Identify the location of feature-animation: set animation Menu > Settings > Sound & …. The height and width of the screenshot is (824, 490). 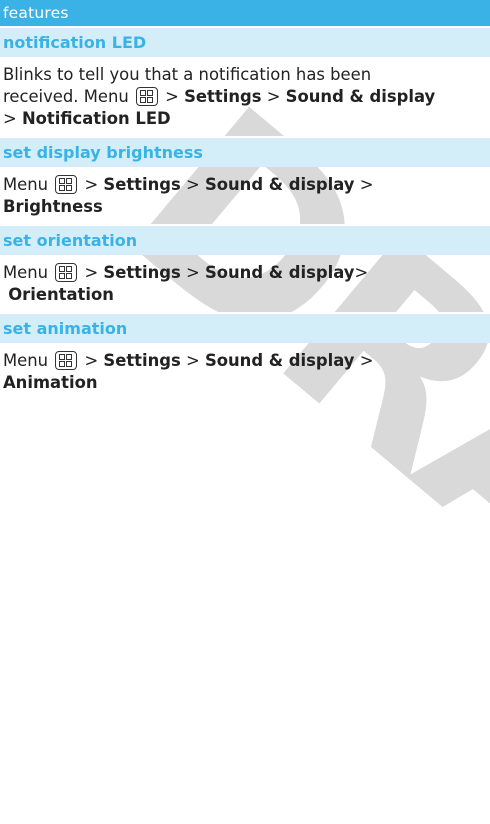
(245, 356).